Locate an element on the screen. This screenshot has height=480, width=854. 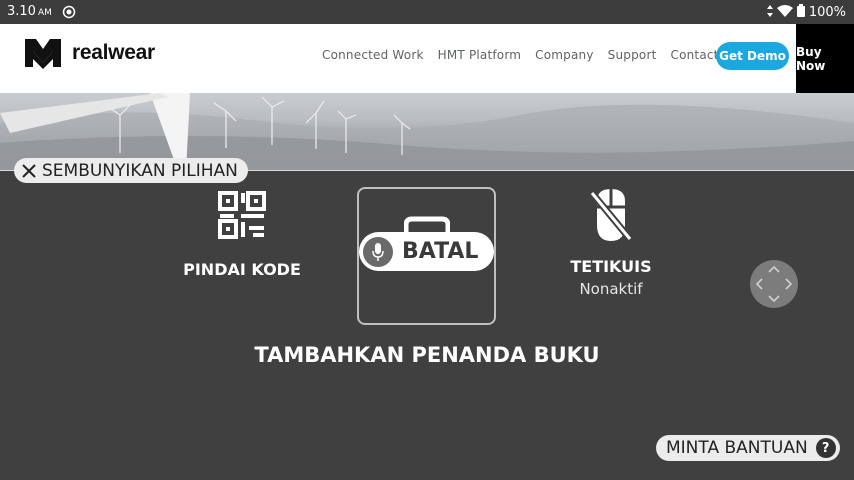
hide-options-button: SEMBUNYIKAN PILIHAN is located at coordinates (131, 170).